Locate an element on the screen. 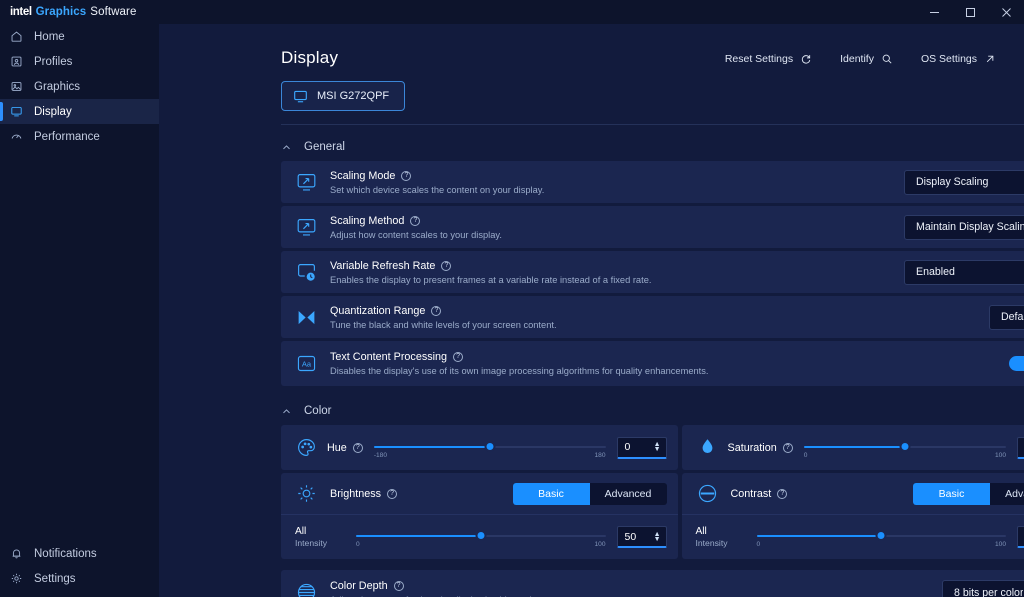  quantization-icon is located at coordinates (306, 317).